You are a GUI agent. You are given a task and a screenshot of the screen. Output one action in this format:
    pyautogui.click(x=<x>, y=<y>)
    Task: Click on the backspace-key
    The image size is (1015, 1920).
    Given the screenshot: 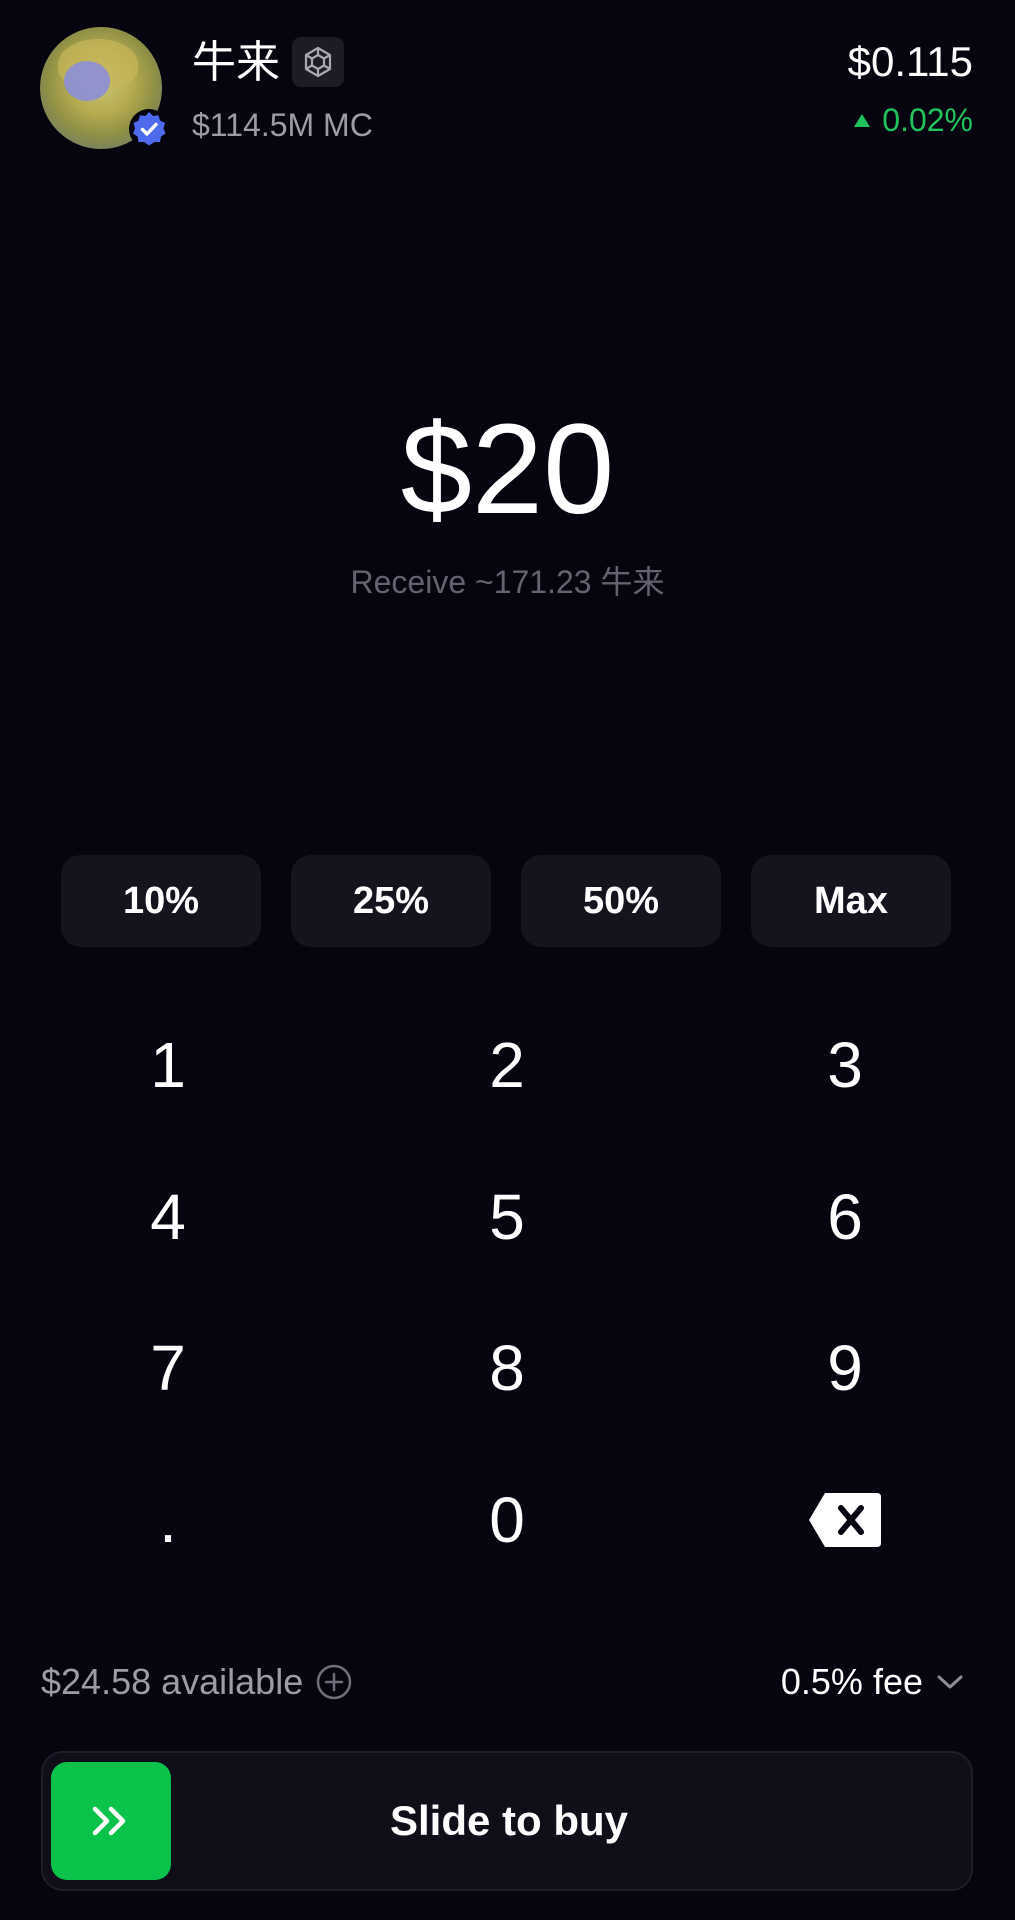 What is the action you would take?
    pyautogui.click(x=845, y=1520)
    